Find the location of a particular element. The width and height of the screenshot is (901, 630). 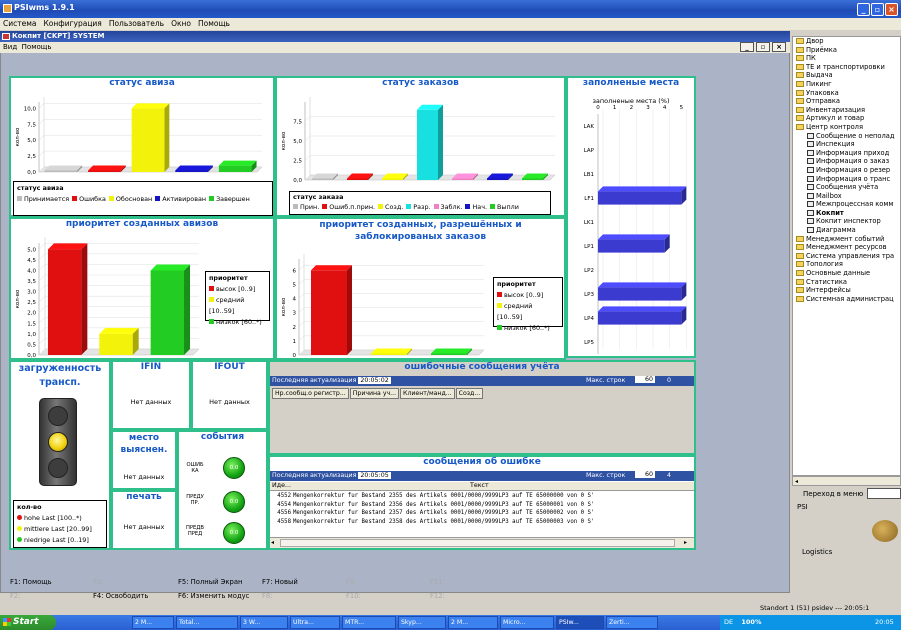

tree-item: Сообщения учёта is located at coordinates (846, 187).